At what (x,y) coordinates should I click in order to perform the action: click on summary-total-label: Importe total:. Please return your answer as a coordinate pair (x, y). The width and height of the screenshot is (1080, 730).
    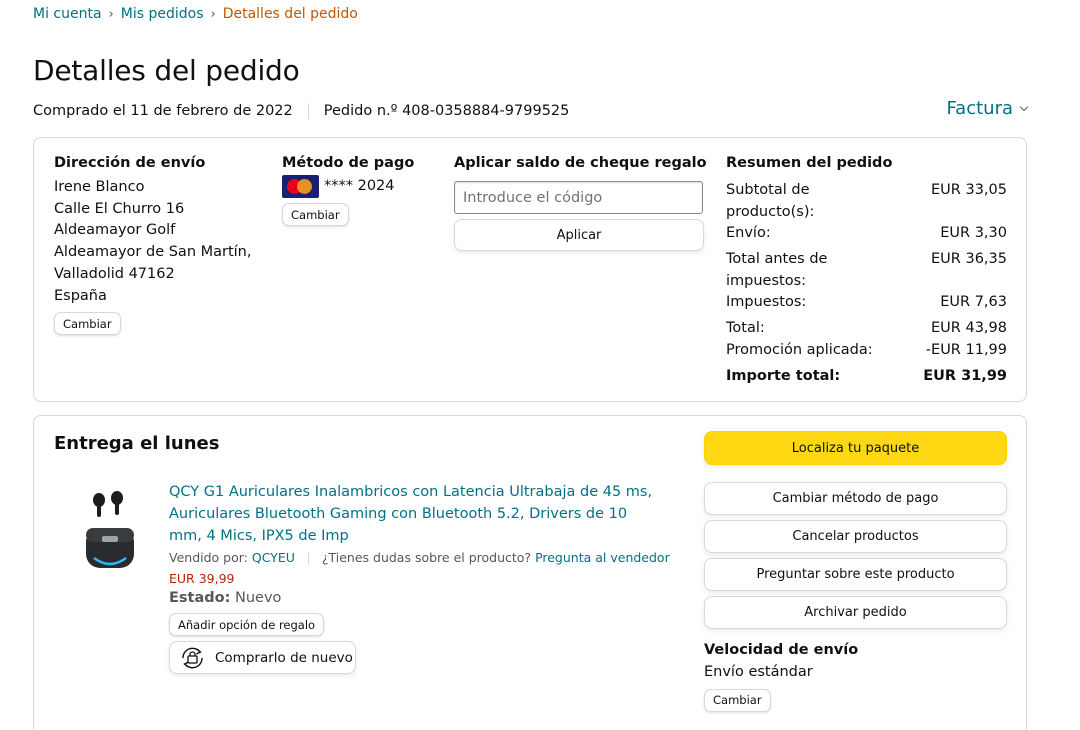
    Looking at the image, I should click on (783, 376).